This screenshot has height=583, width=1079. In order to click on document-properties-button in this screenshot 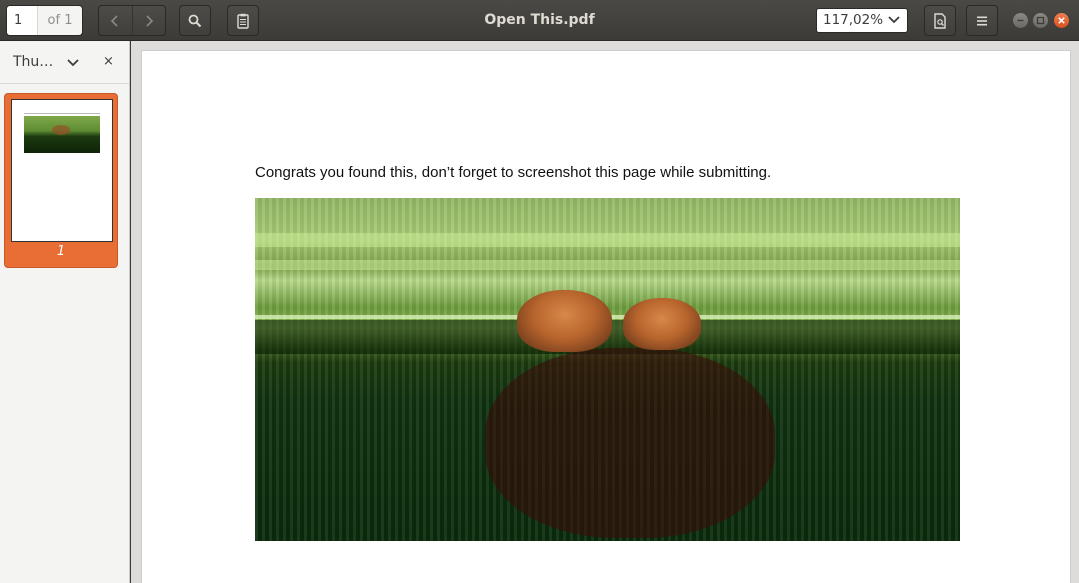, I will do `click(940, 20)`.